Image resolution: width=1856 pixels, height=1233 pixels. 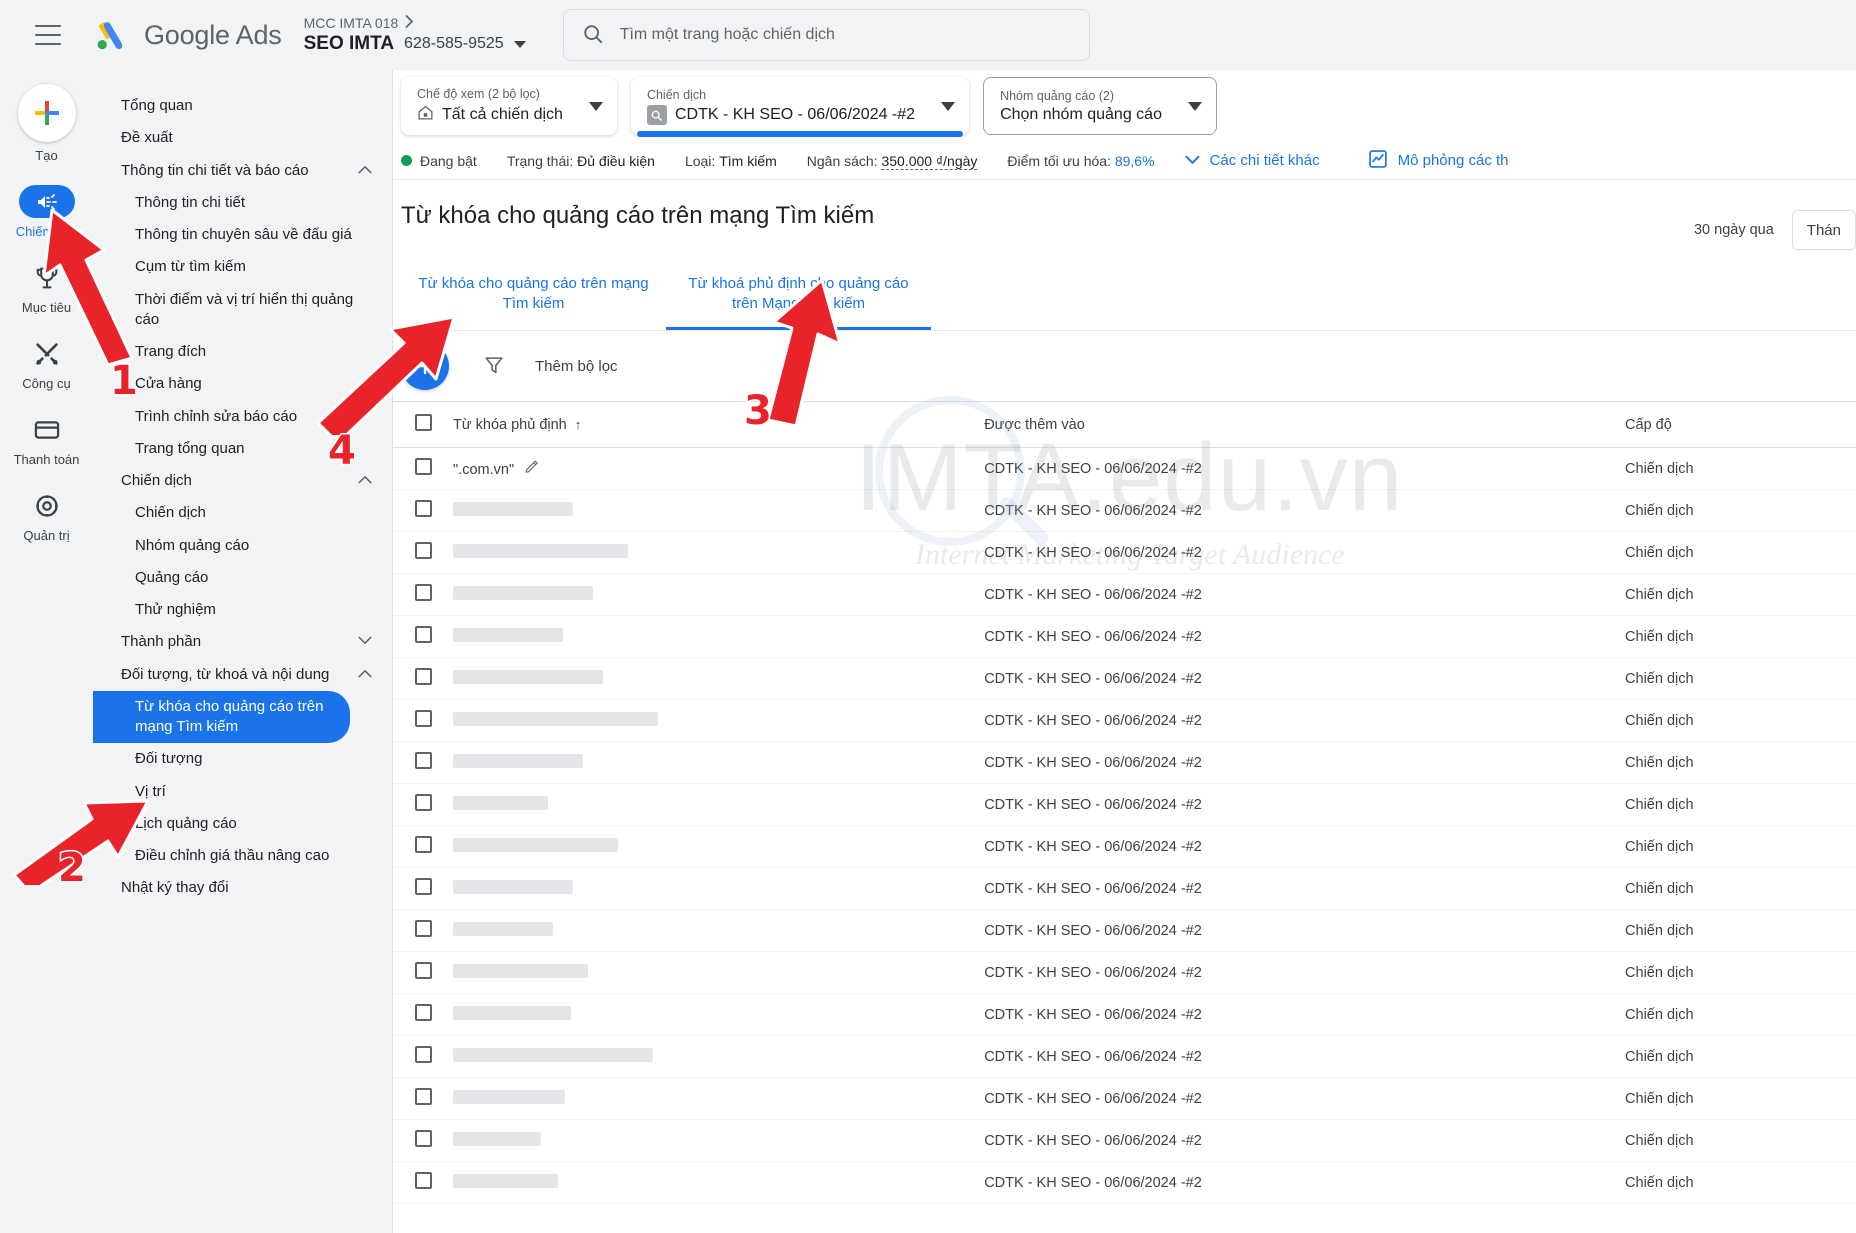 What do you see at coordinates (576, 366) in the screenshot?
I see `add-filter-button: Thêm bộ lọc` at bounding box center [576, 366].